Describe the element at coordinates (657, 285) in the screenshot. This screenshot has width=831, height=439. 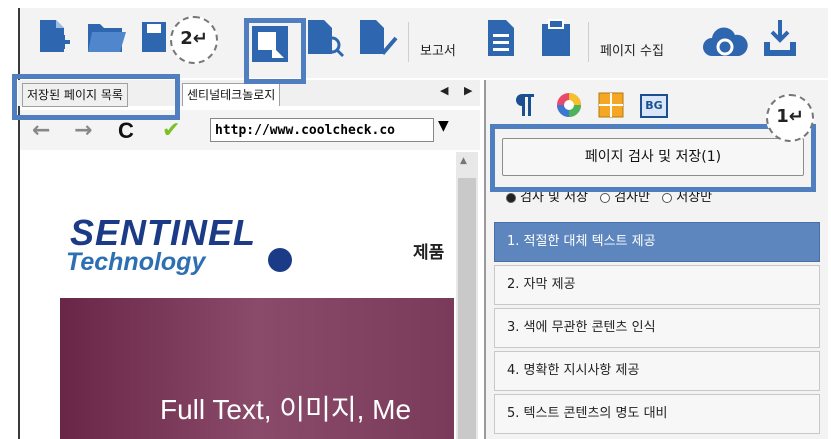
I see `checklist-item: 2. 자막 제공` at that location.